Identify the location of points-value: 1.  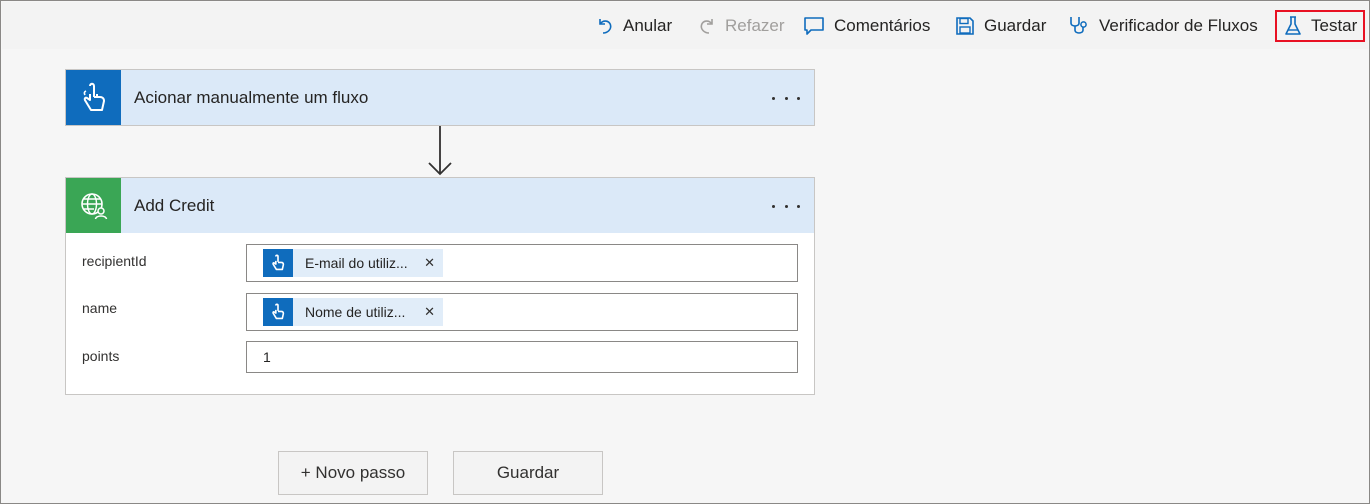
(267, 357).